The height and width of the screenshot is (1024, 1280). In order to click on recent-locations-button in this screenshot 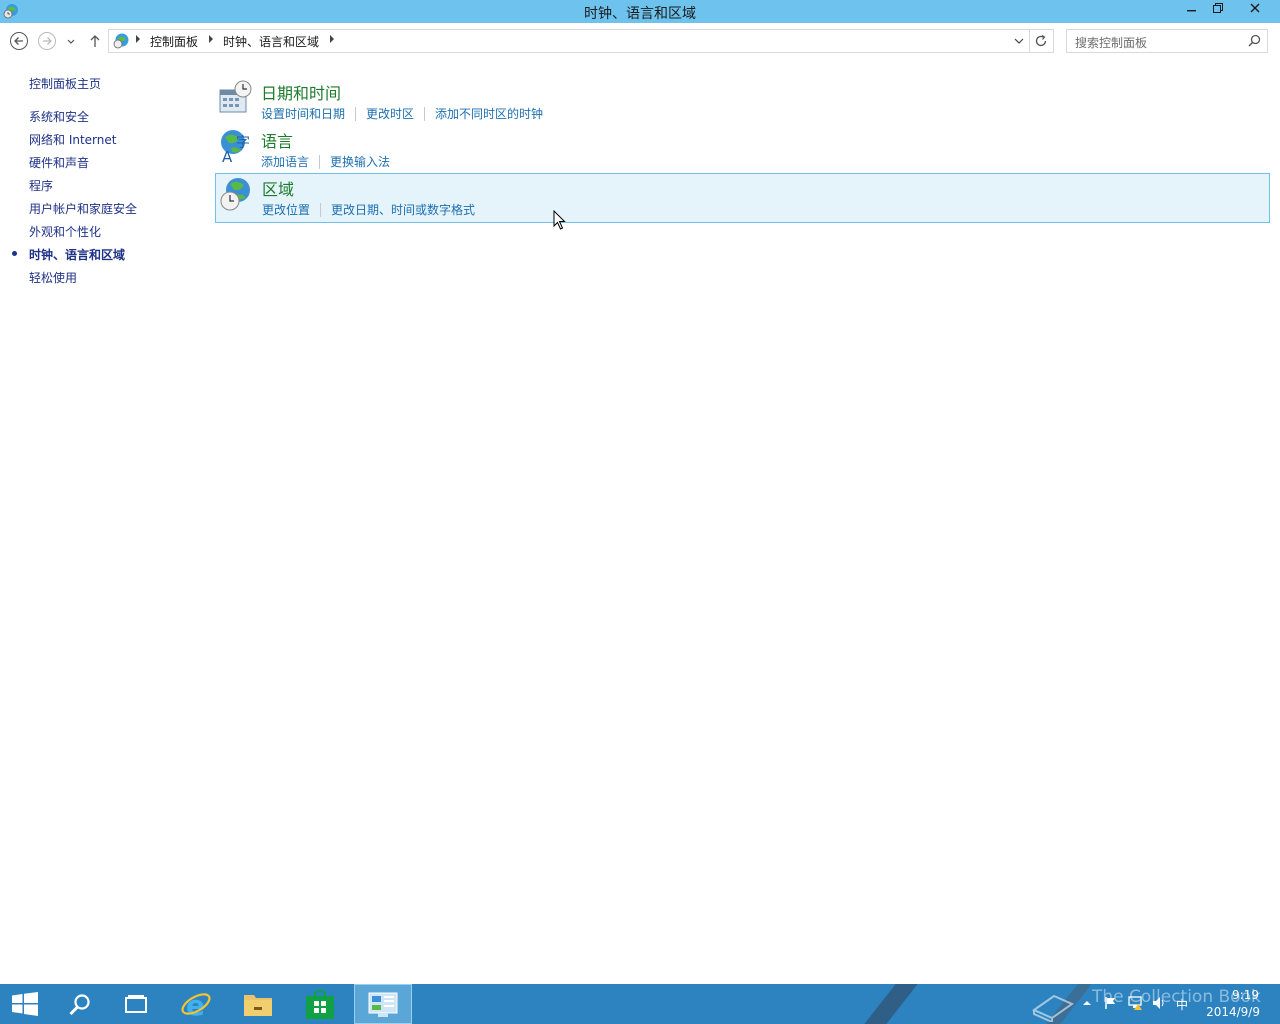, I will do `click(71, 41)`.